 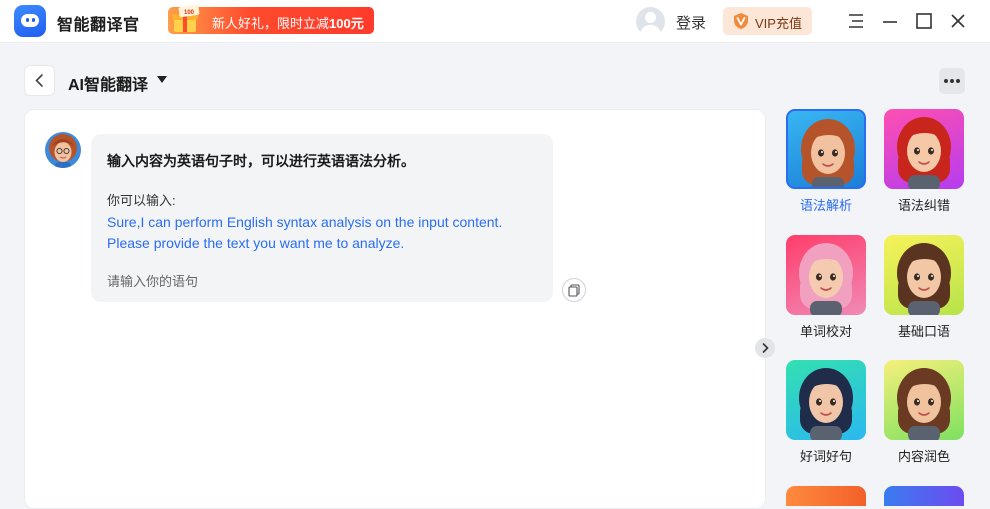 What do you see at coordinates (825, 456) in the screenshot?
I see `tutor-label: 好词好句` at bounding box center [825, 456].